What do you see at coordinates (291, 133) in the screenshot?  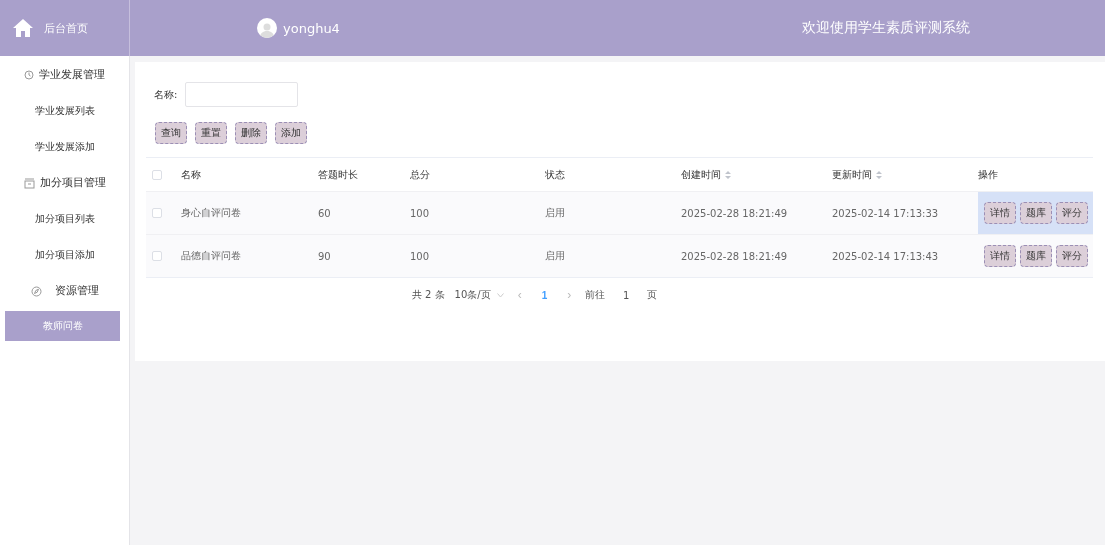 I see `action-button: 添加` at bounding box center [291, 133].